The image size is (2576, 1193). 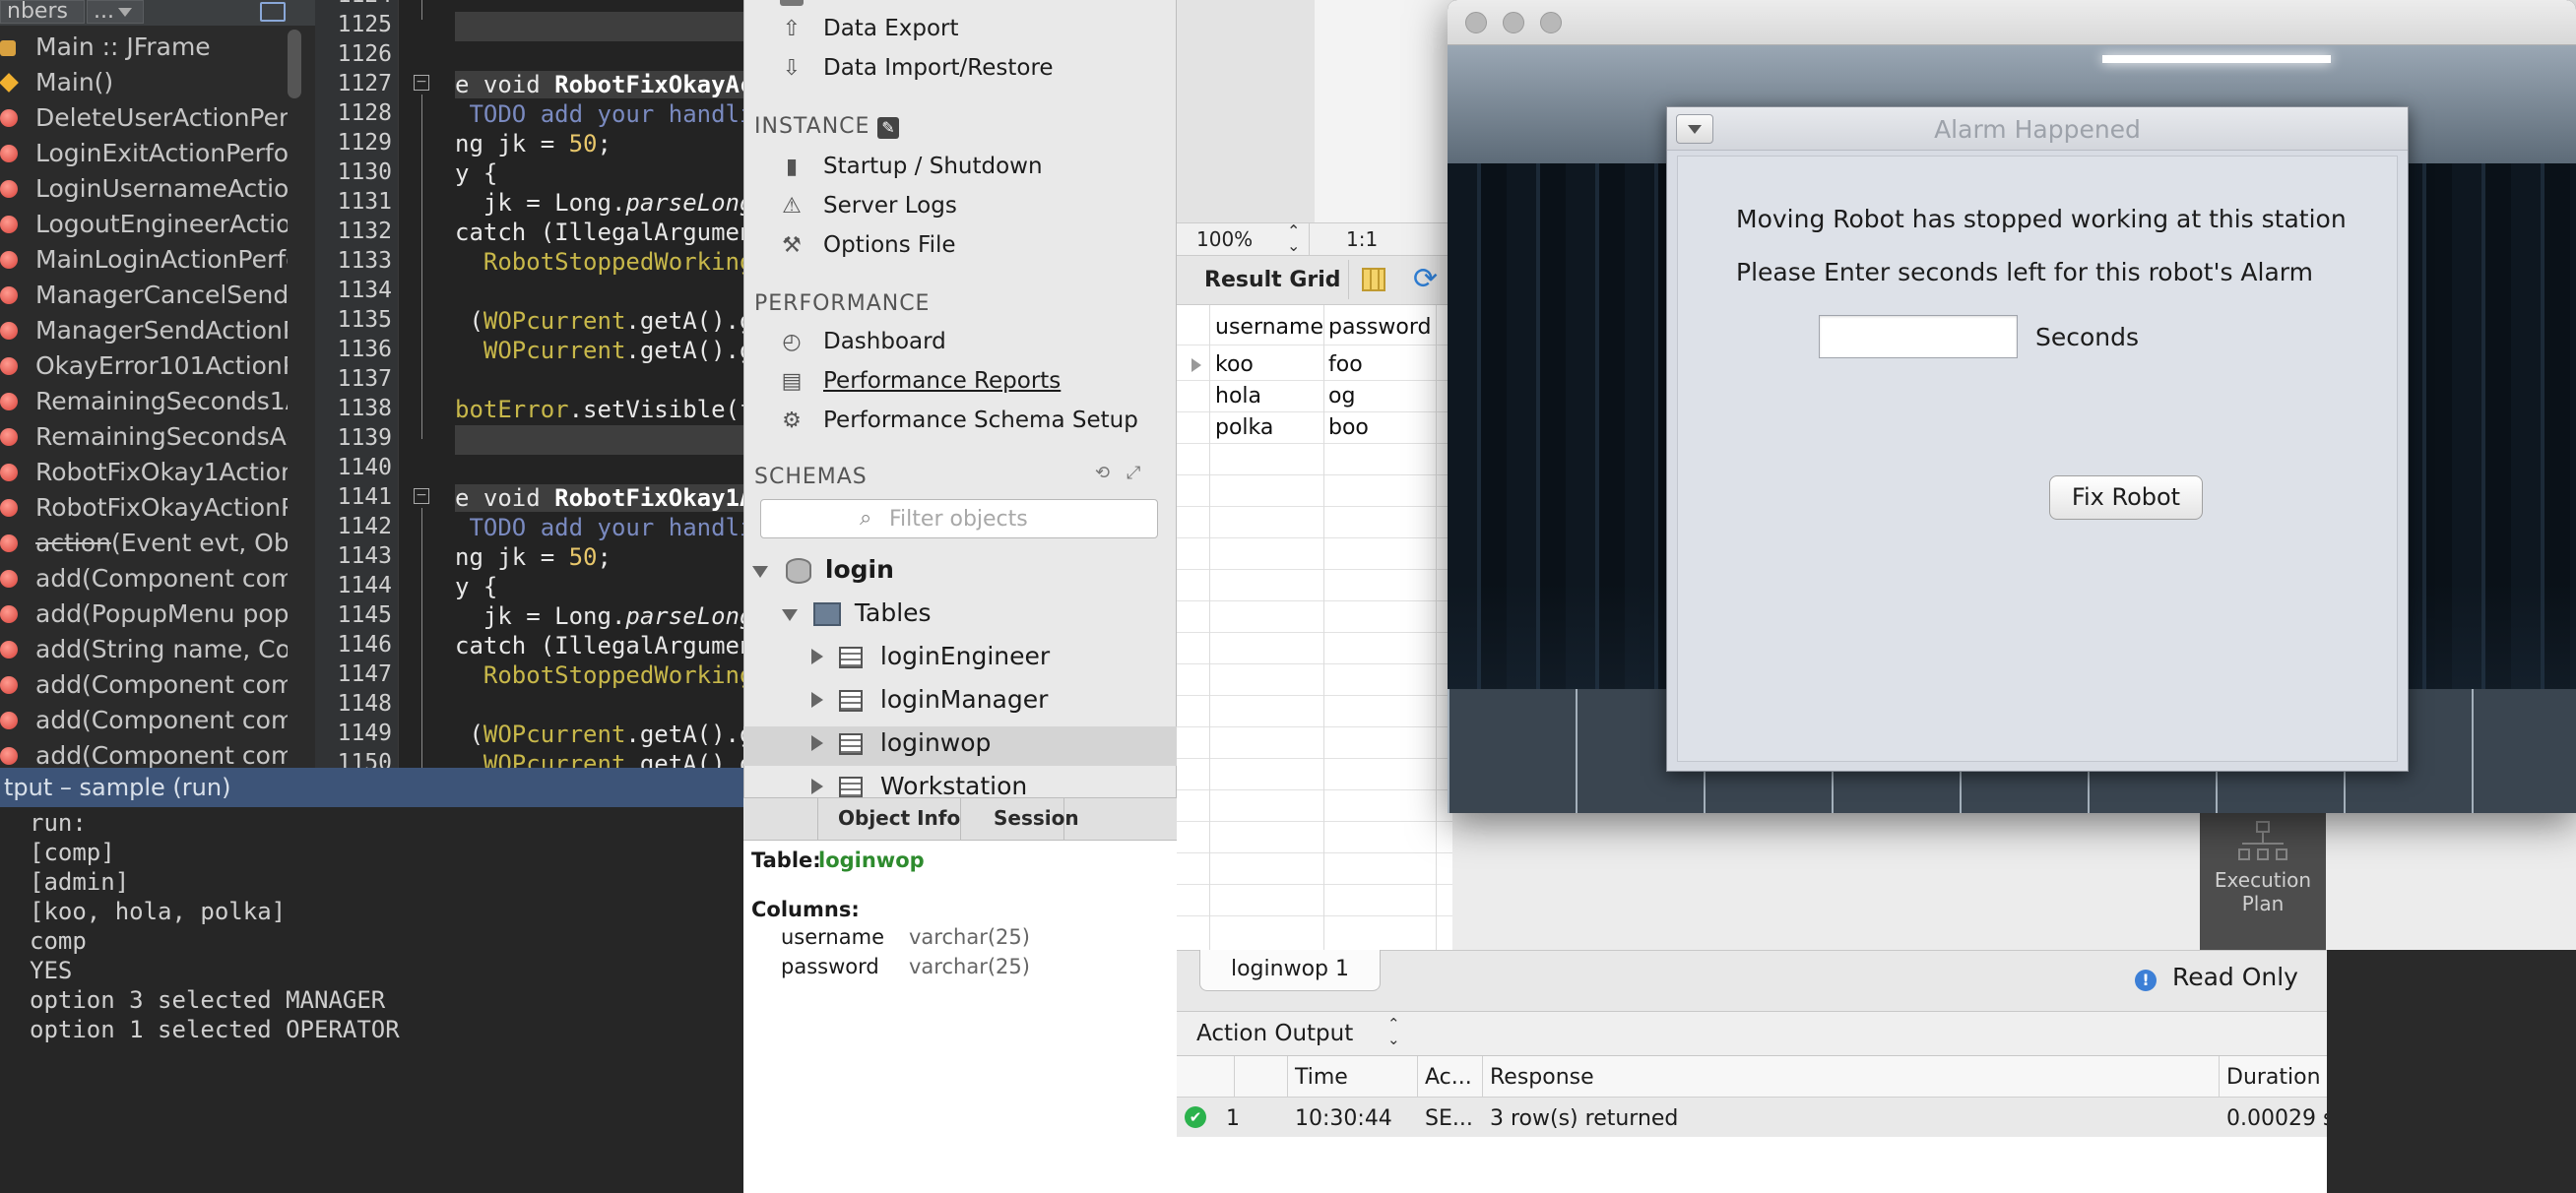 I want to click on action-output-select: Action Output, so click(x=1274, y=1033).